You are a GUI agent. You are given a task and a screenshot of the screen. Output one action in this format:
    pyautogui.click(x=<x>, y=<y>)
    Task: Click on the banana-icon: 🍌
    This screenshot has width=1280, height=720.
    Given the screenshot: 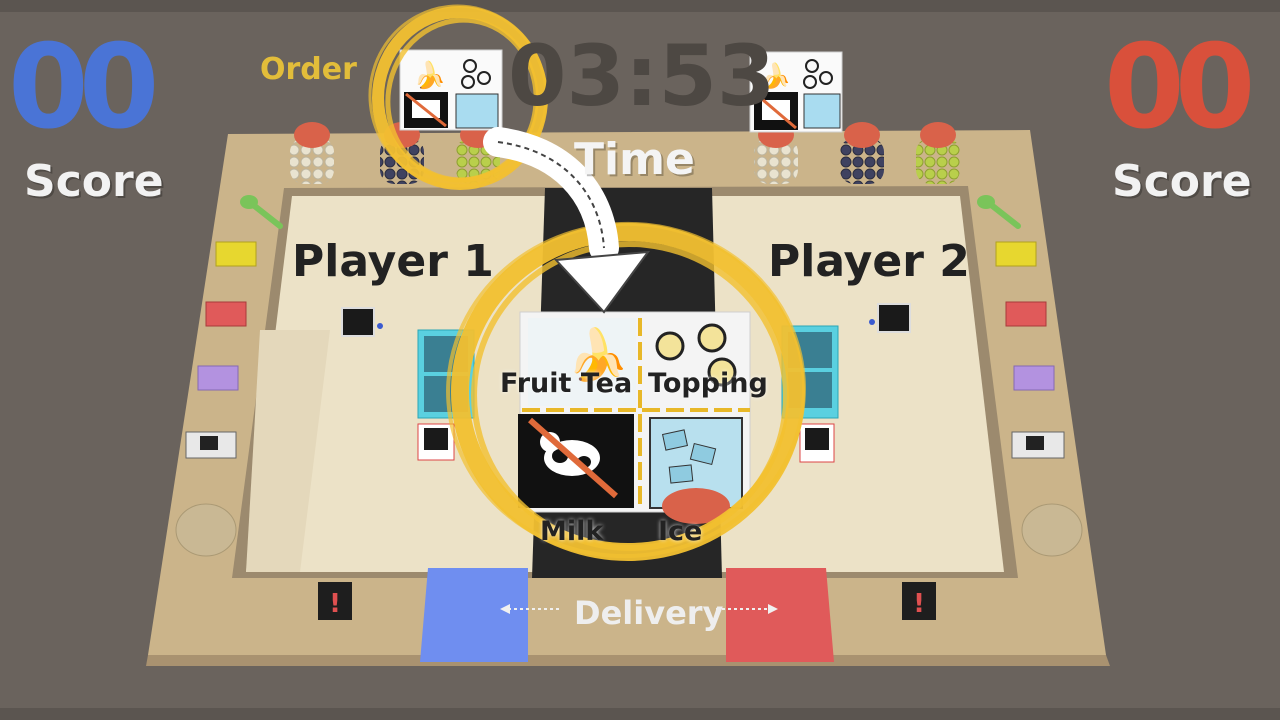 What is the action you would take?
    pyautogui.click(x=430, y=75)
    